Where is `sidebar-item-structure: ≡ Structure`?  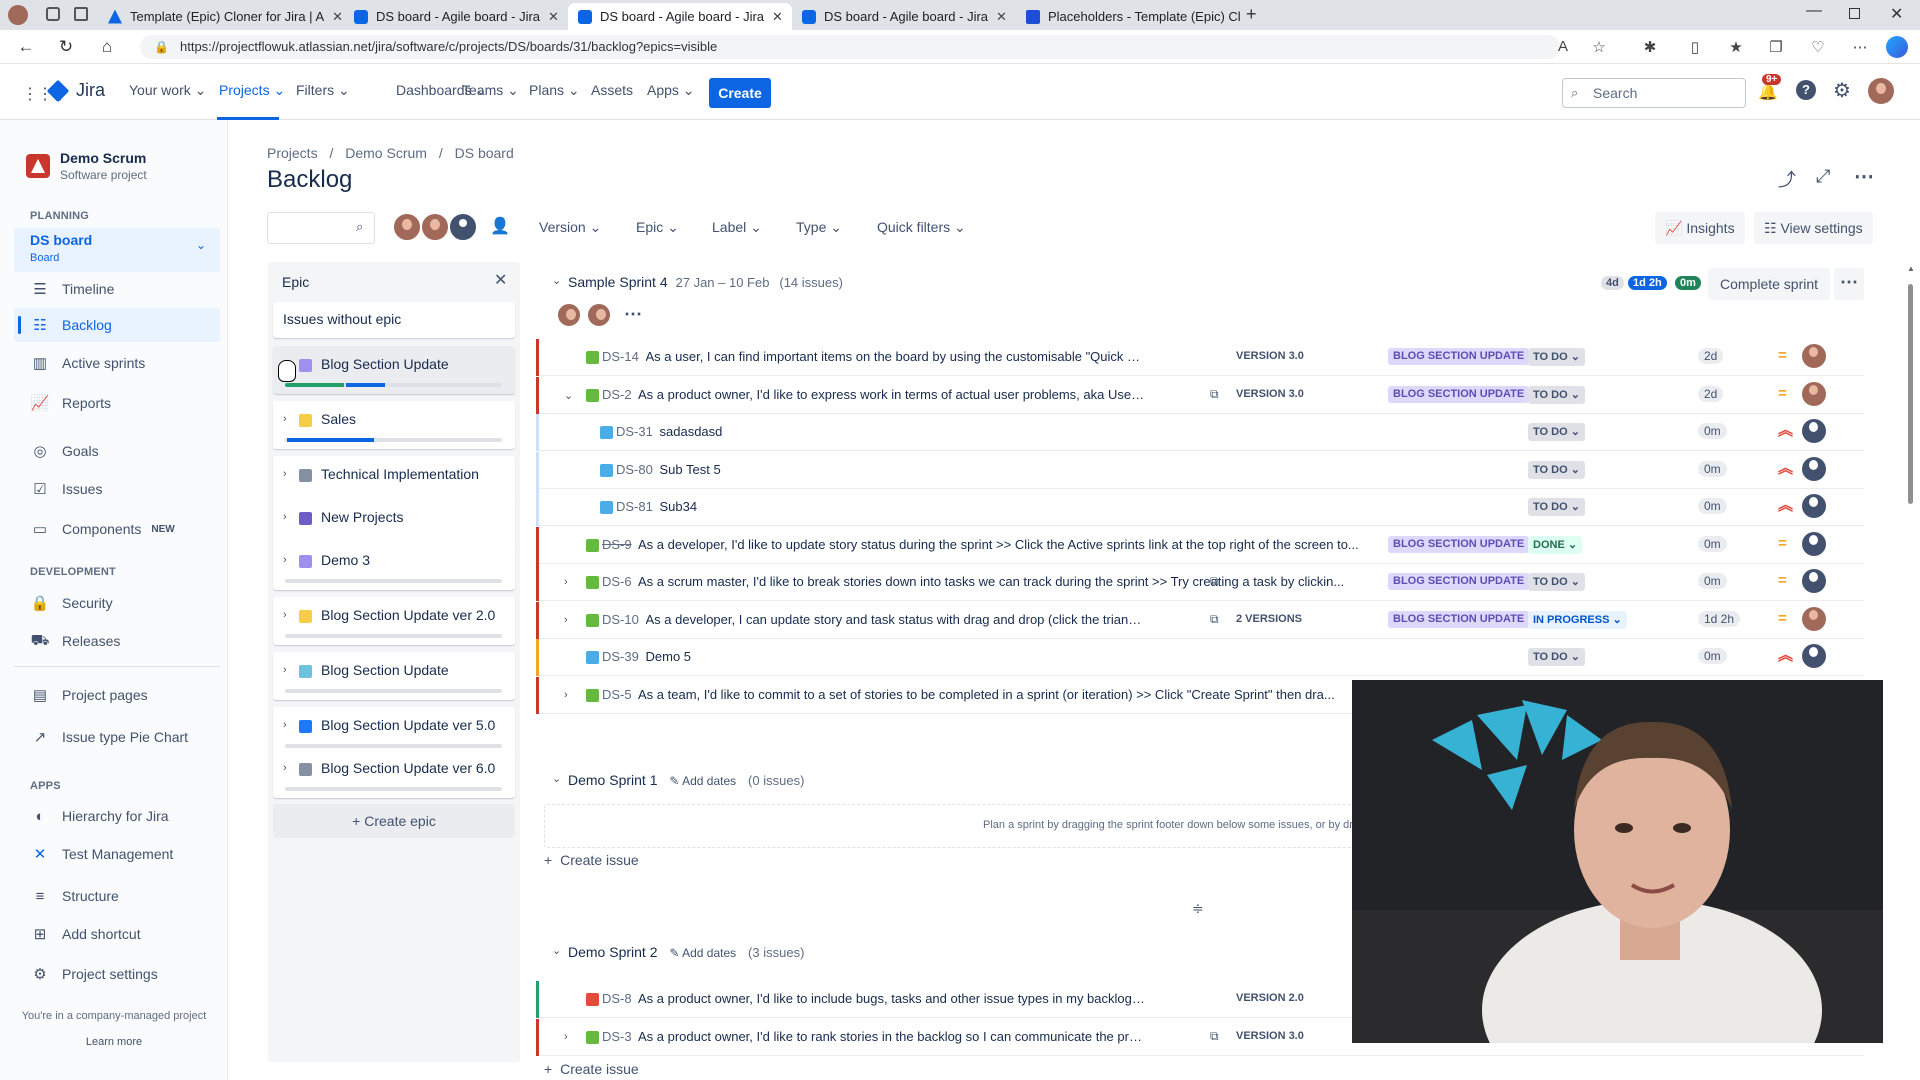 sidebar-item-structure: ≡ Structure is located at coordinates (74, 896).